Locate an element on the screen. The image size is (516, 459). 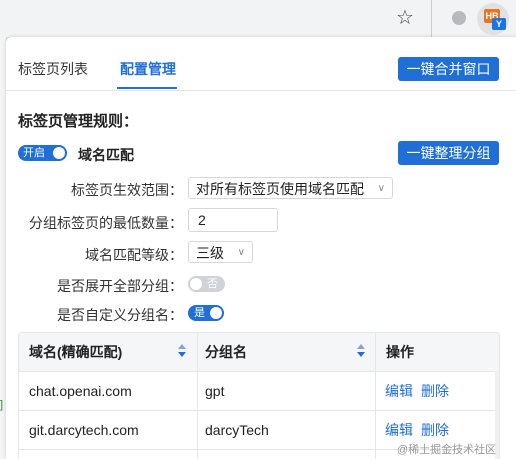
organize-groups-button: 一键整理分组 is located at coordinates (448, 153).